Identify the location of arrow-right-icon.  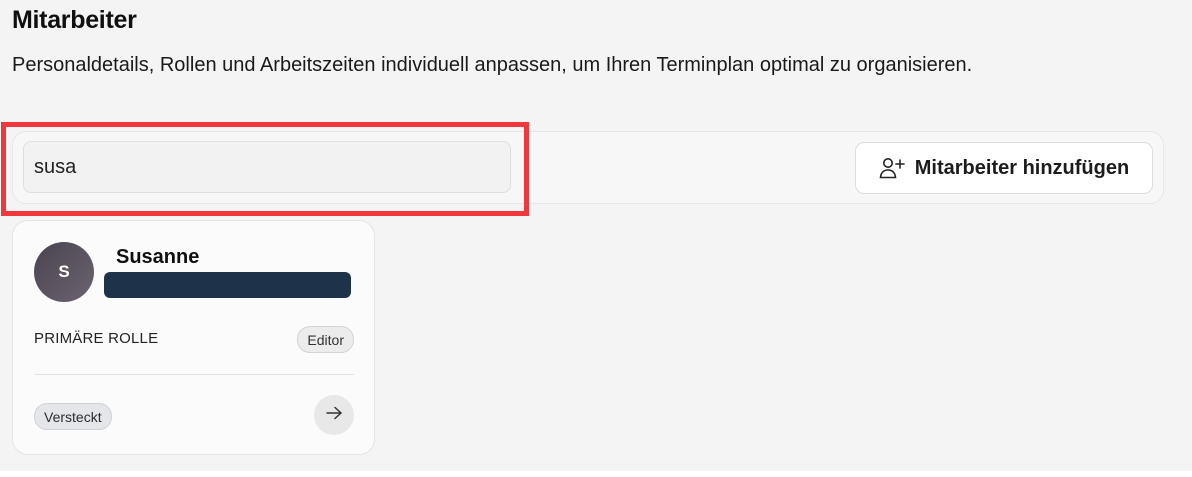
(334, 415).